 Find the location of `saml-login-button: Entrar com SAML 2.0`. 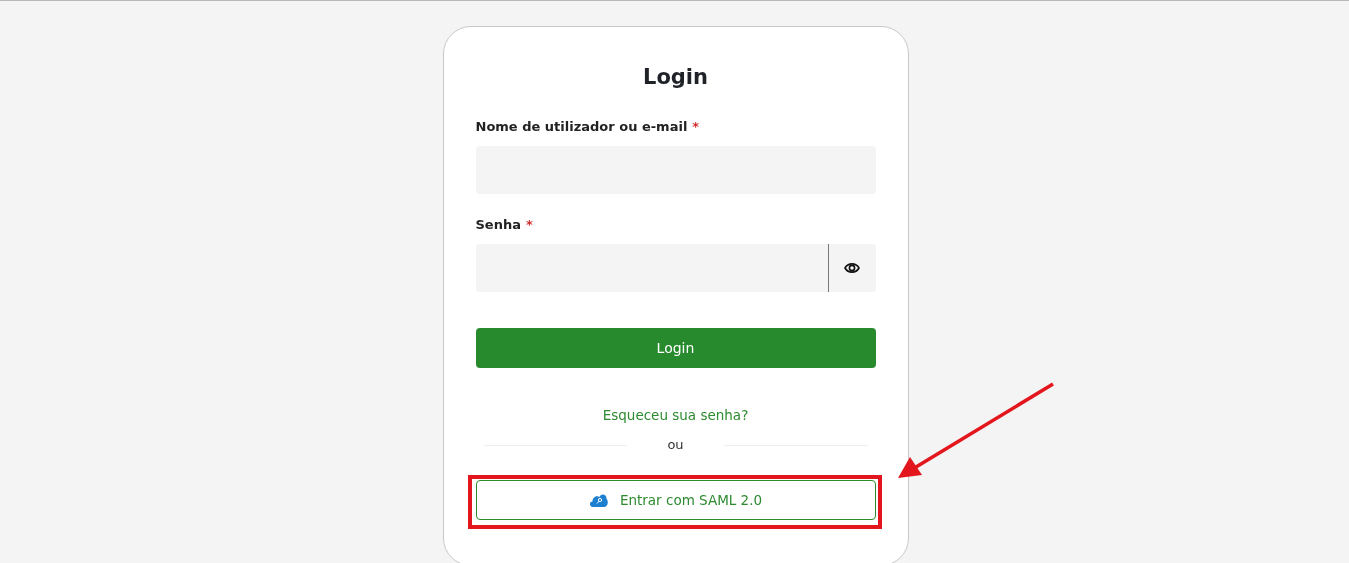

saml-login-button: Entrar com SAML 2.0 is located at coordinates (675, 500).